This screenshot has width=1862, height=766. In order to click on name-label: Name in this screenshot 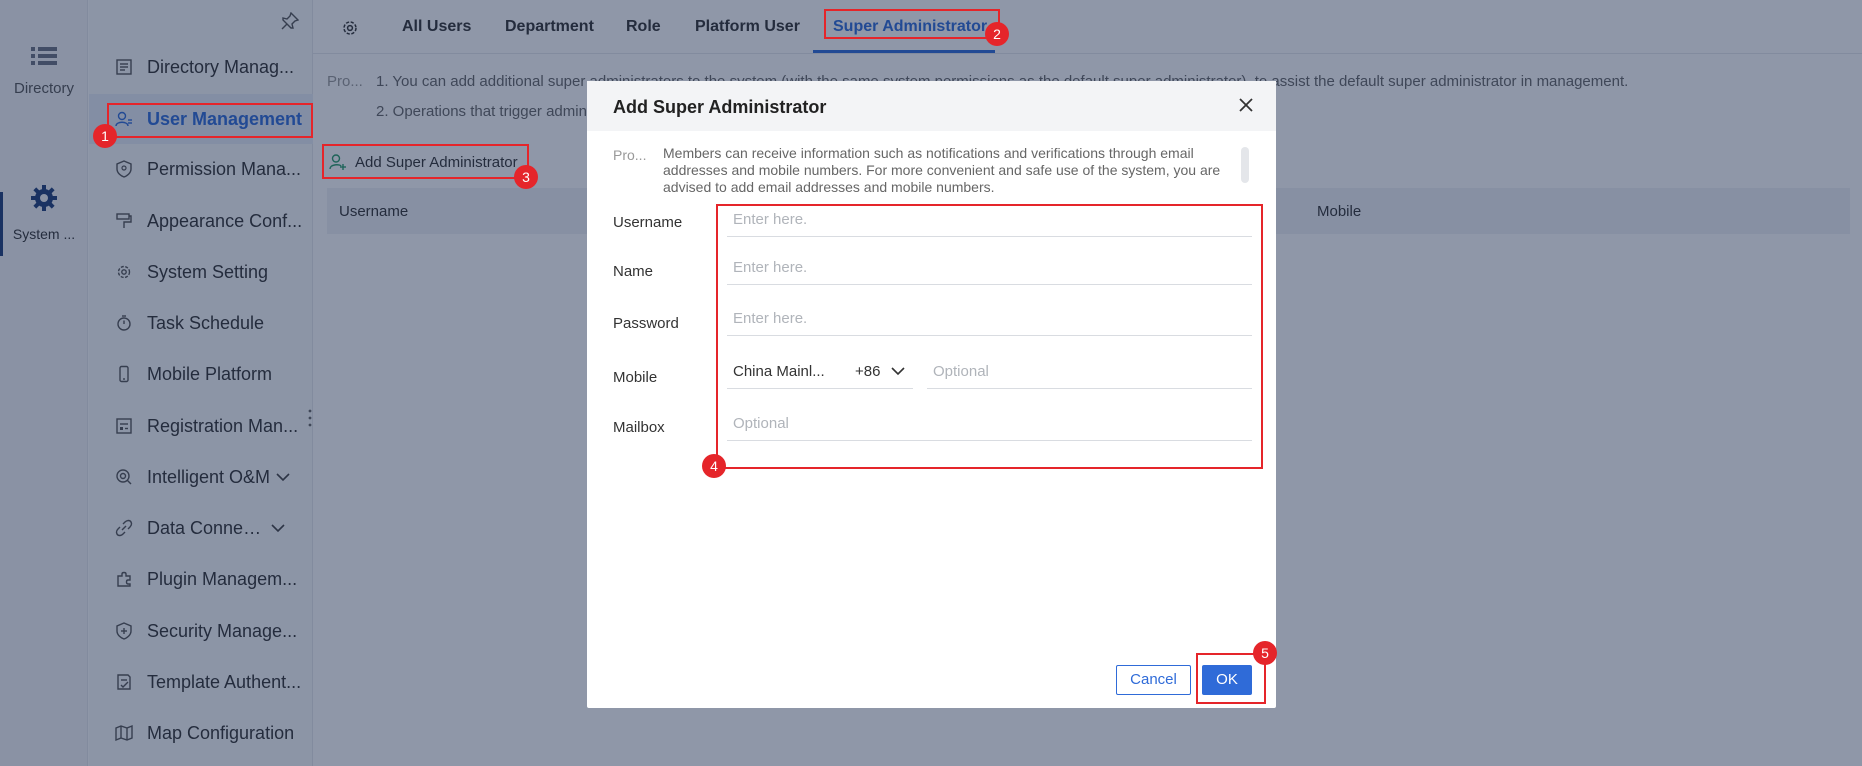, I will do `click(633, 271)`.